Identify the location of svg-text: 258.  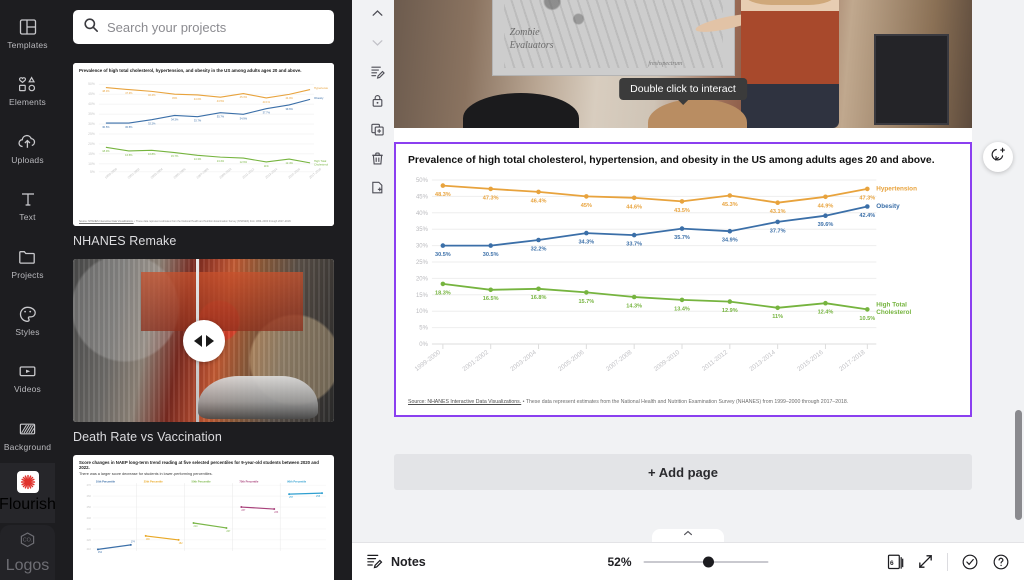
(318, 496).